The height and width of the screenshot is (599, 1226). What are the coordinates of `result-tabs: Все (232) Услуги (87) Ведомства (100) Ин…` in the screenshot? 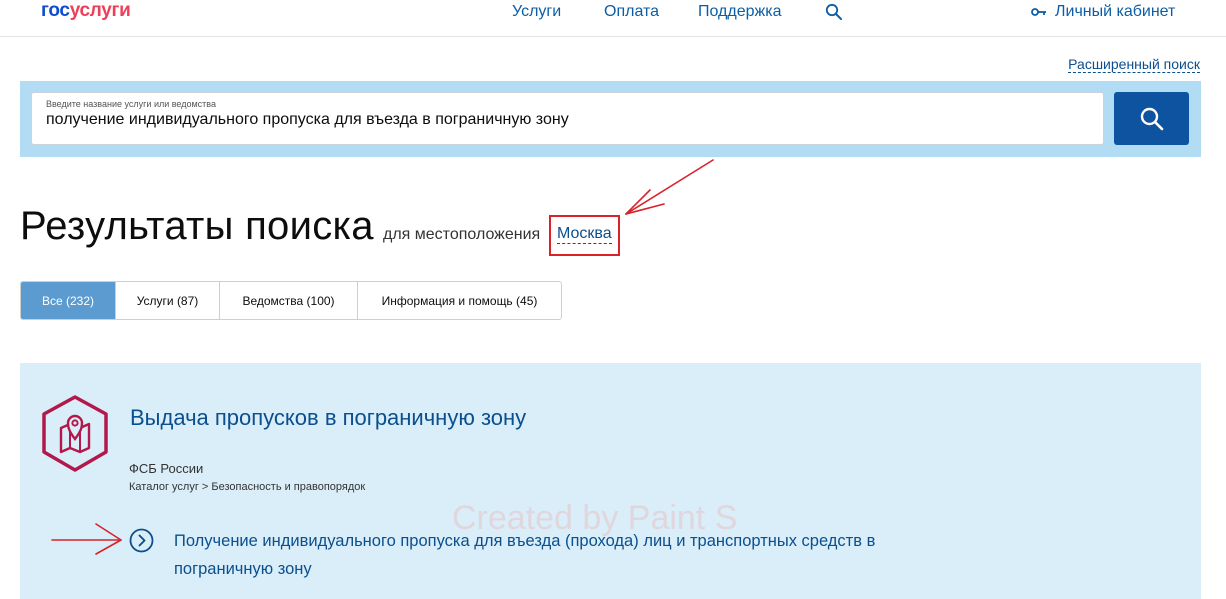 It's located at (291, 300).